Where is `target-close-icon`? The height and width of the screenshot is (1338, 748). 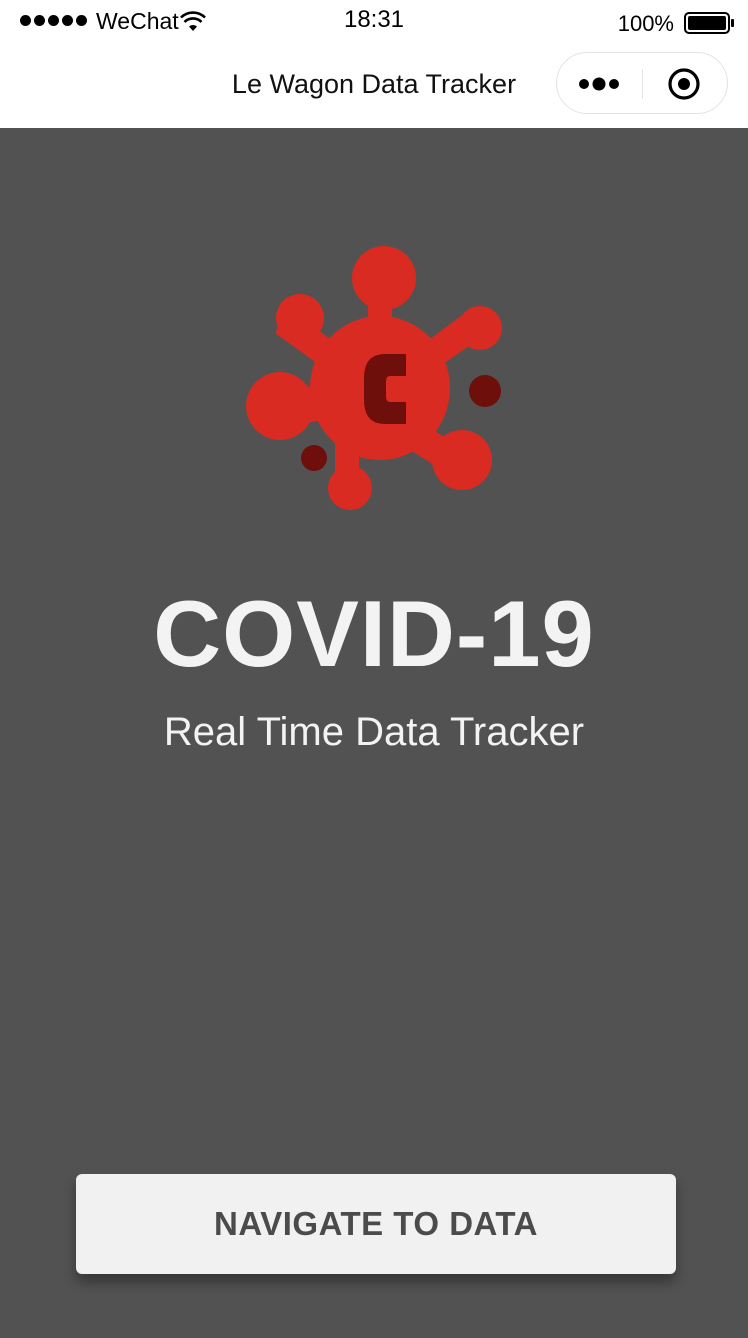
target-close-icon is located at coordinates (684, 84).